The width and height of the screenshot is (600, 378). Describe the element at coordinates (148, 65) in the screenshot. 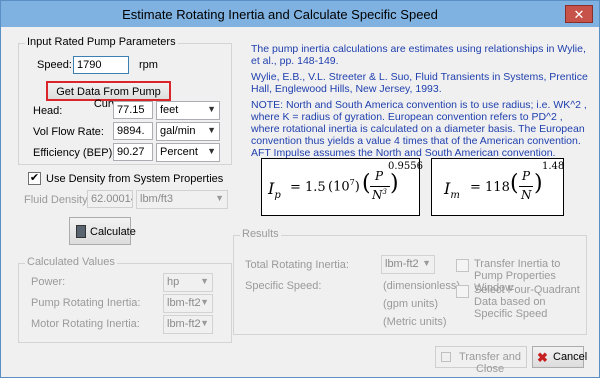

I see `speed-unit: rpm` at that location.